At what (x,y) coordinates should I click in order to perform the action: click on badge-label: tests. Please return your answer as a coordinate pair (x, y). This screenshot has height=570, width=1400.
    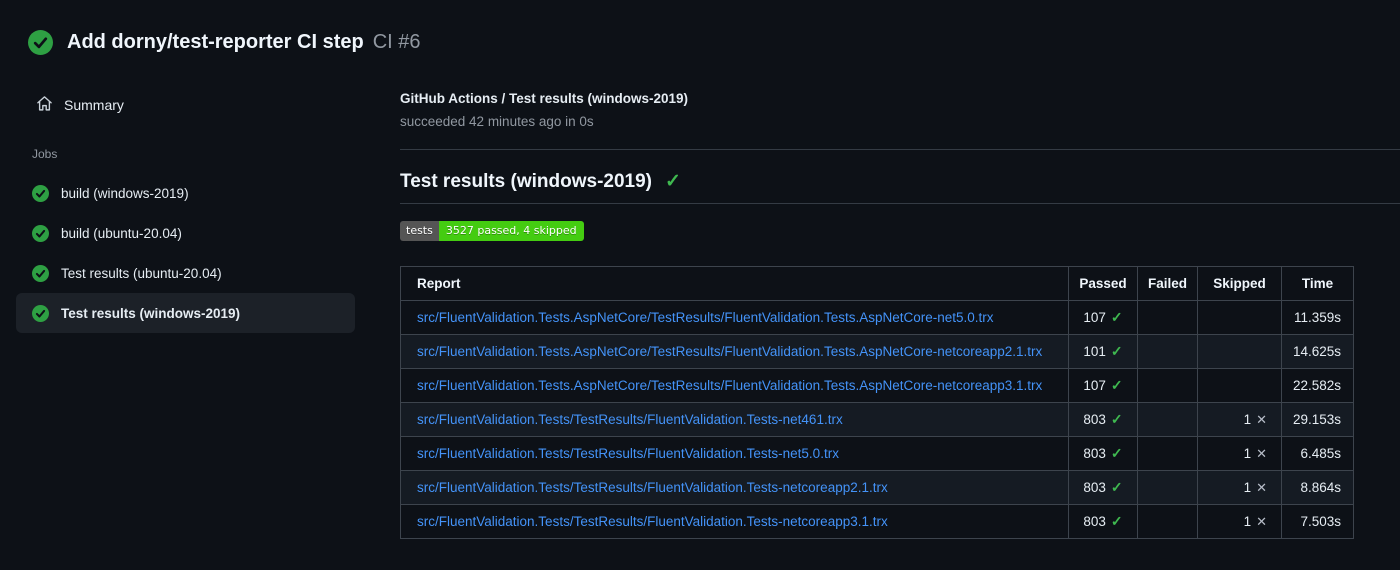
    Looking at the image, I should click on (419, 231).